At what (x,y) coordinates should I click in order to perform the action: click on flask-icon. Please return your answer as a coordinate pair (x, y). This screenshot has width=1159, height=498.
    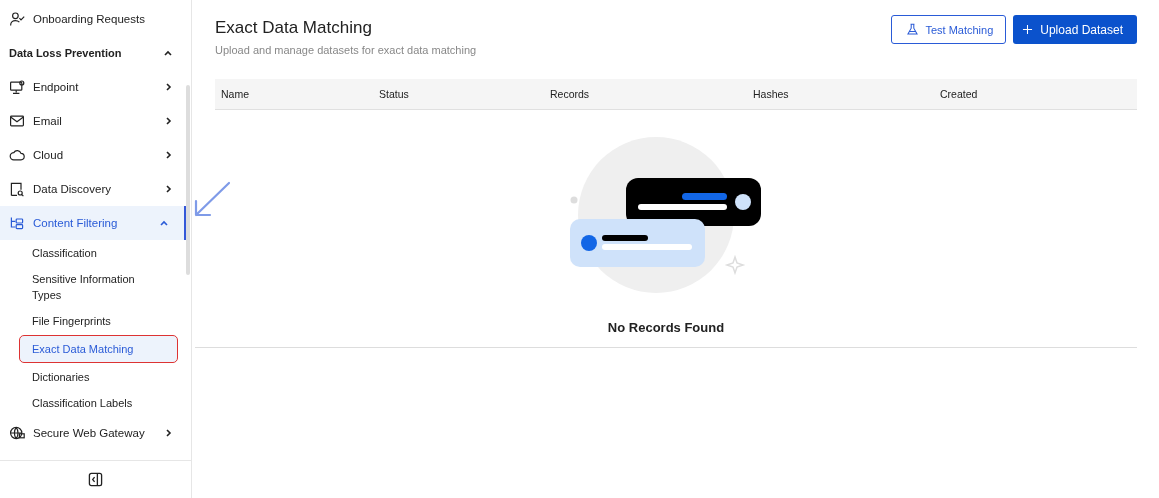
    Looking at the image, I should click on (913, 29).